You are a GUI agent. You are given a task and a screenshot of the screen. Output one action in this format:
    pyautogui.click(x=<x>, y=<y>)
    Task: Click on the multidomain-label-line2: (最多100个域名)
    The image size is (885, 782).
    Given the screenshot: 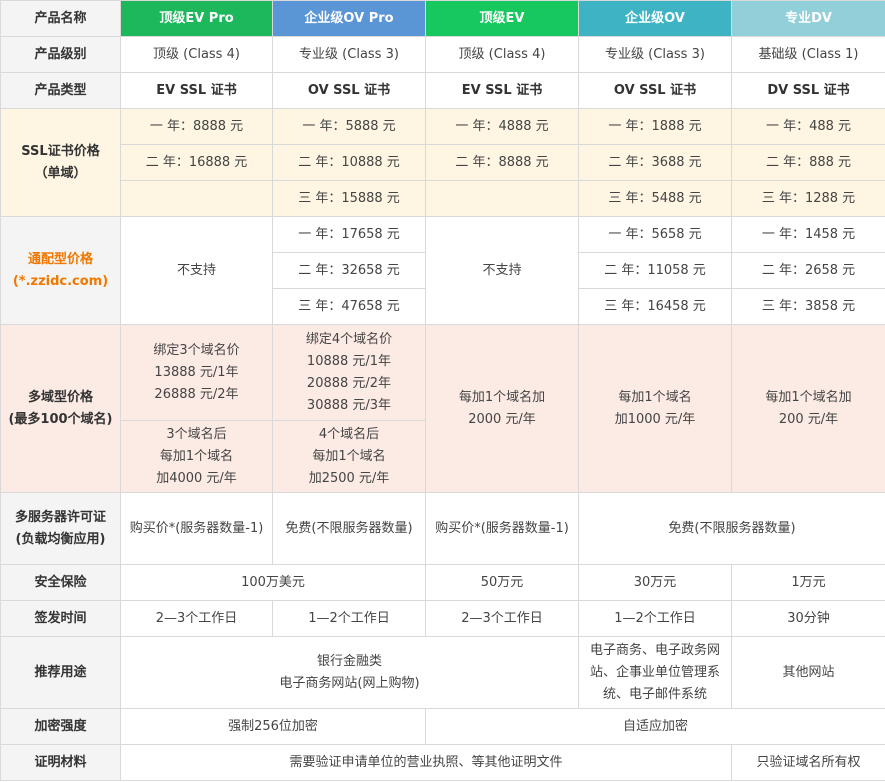 What is the action you would take?
    pyautogui.click(x=60, y=419)
    